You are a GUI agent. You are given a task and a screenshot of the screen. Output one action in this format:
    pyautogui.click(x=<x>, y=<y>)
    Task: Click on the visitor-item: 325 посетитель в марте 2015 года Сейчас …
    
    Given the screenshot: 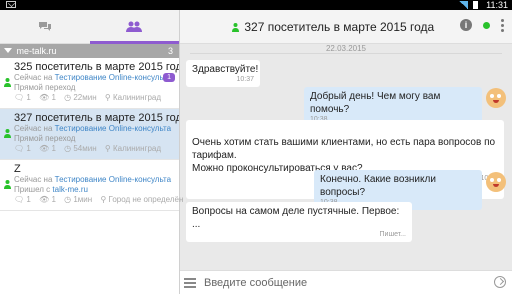 What is the action you would take?
    pyautogui.click(x=89, y=83)
    